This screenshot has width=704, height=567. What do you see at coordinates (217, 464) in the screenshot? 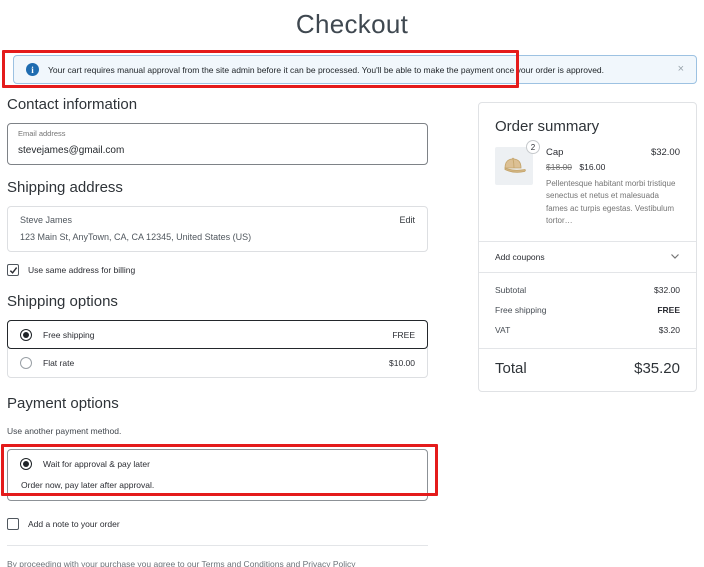
I see `payment-method-radio-row: Wait for approval & pay later` at bounding box center [217, 464].